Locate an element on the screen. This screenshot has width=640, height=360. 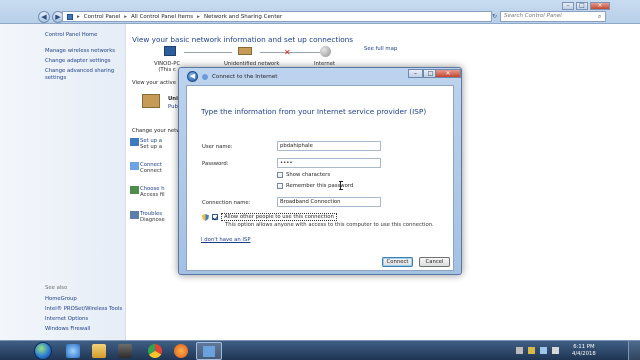
connect-button: Connect is located at coordinates (397, 262).